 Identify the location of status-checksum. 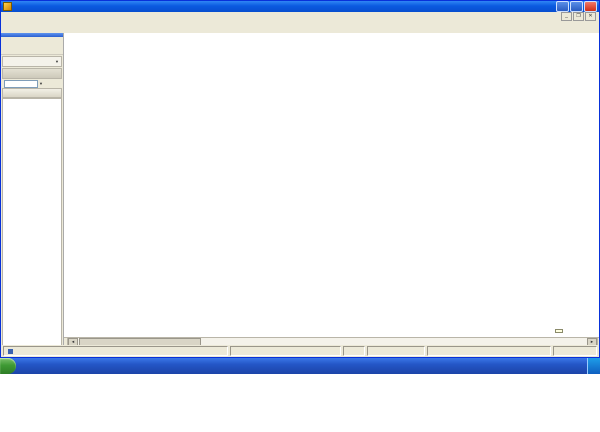
(285, 351).